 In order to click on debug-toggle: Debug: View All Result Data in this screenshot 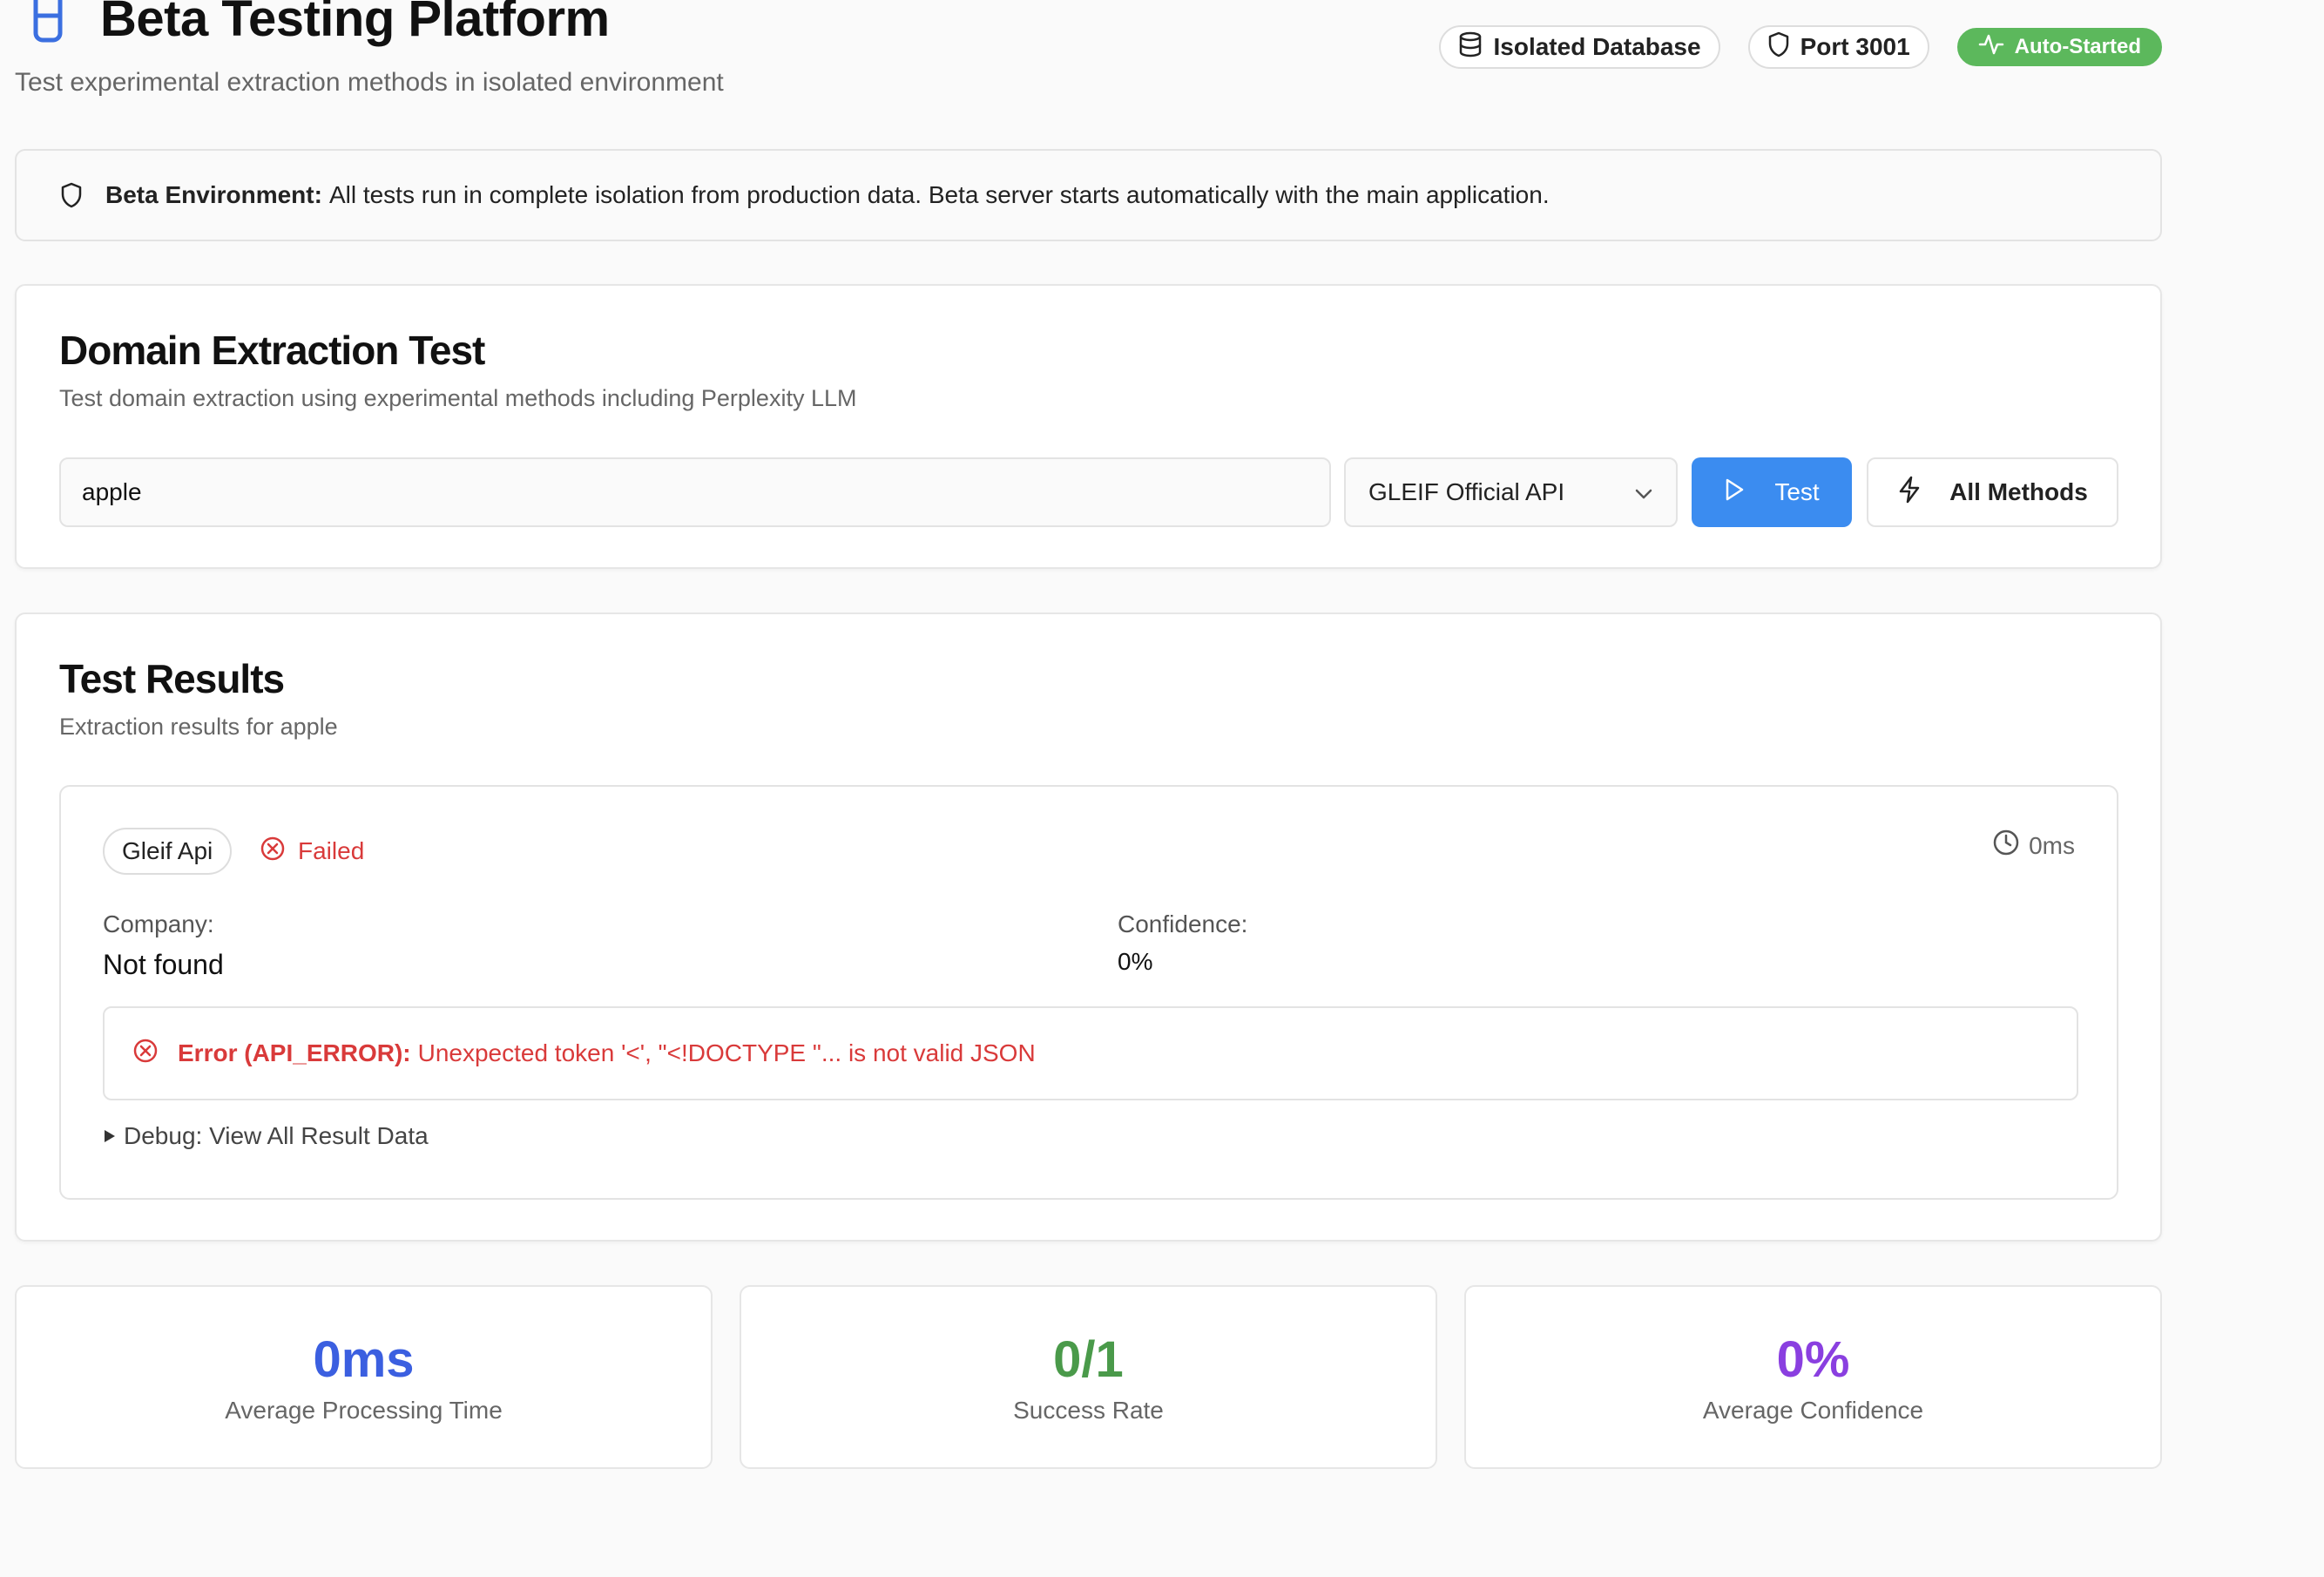, I will do `click(266, 1136)`.